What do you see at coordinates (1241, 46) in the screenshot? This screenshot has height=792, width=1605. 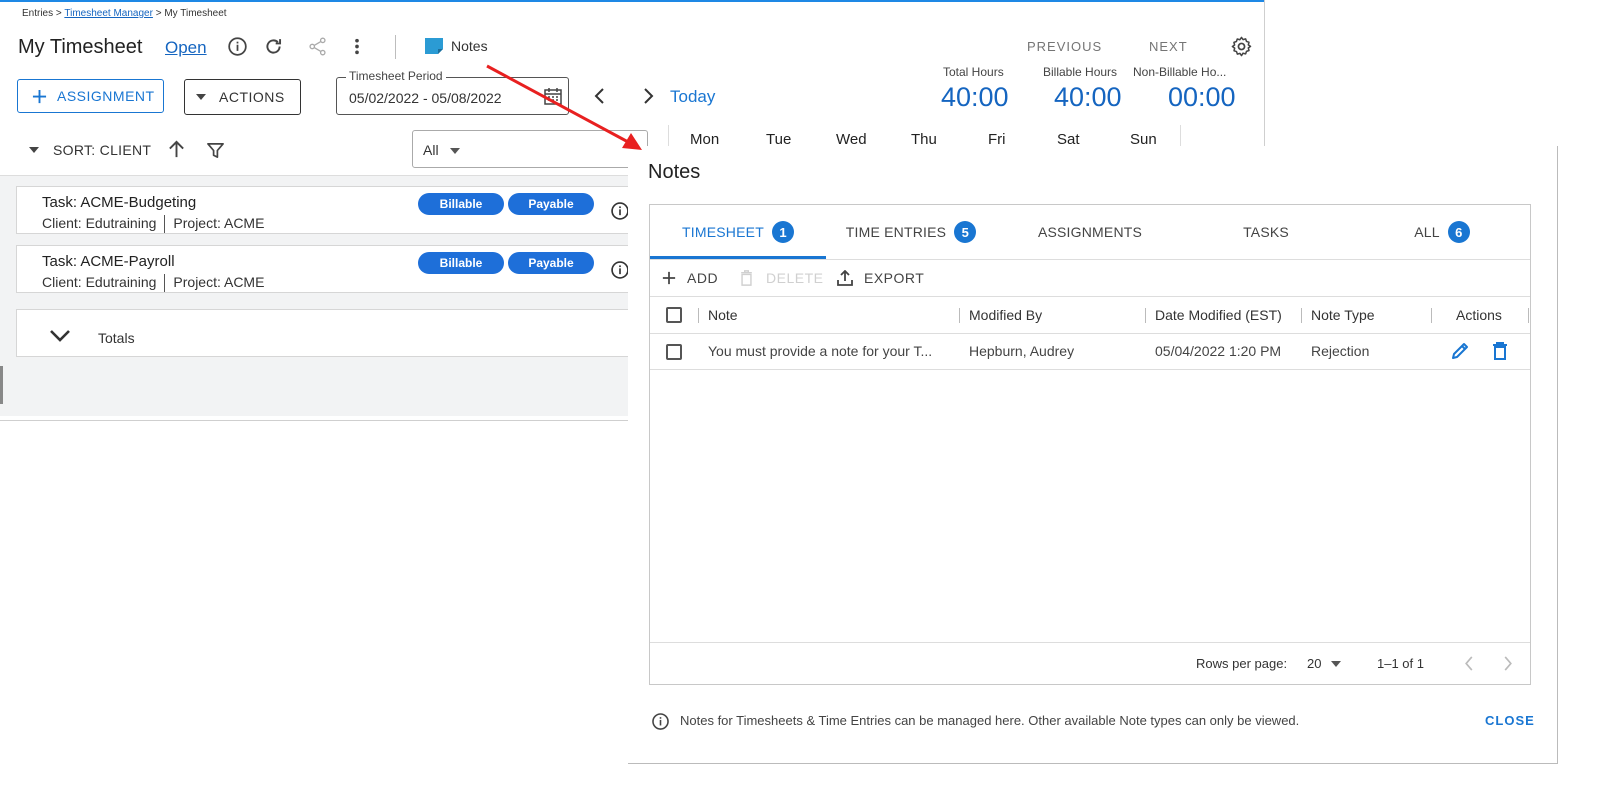 I see `gear-icon` at bounding box center [1241, 46].